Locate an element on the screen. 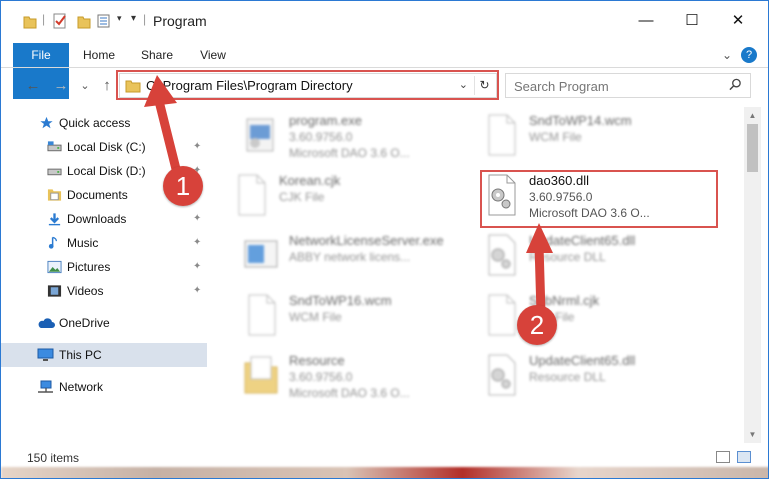 The width and height of the screenshot is (769, 479). tab-view: View is located at coordinates (213, 55).